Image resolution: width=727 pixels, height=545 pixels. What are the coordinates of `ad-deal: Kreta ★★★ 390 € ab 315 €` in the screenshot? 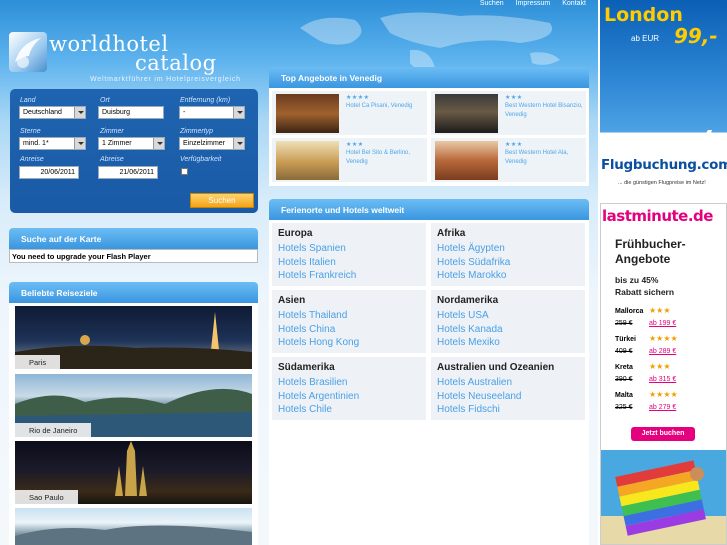 It's located at (665, 376).